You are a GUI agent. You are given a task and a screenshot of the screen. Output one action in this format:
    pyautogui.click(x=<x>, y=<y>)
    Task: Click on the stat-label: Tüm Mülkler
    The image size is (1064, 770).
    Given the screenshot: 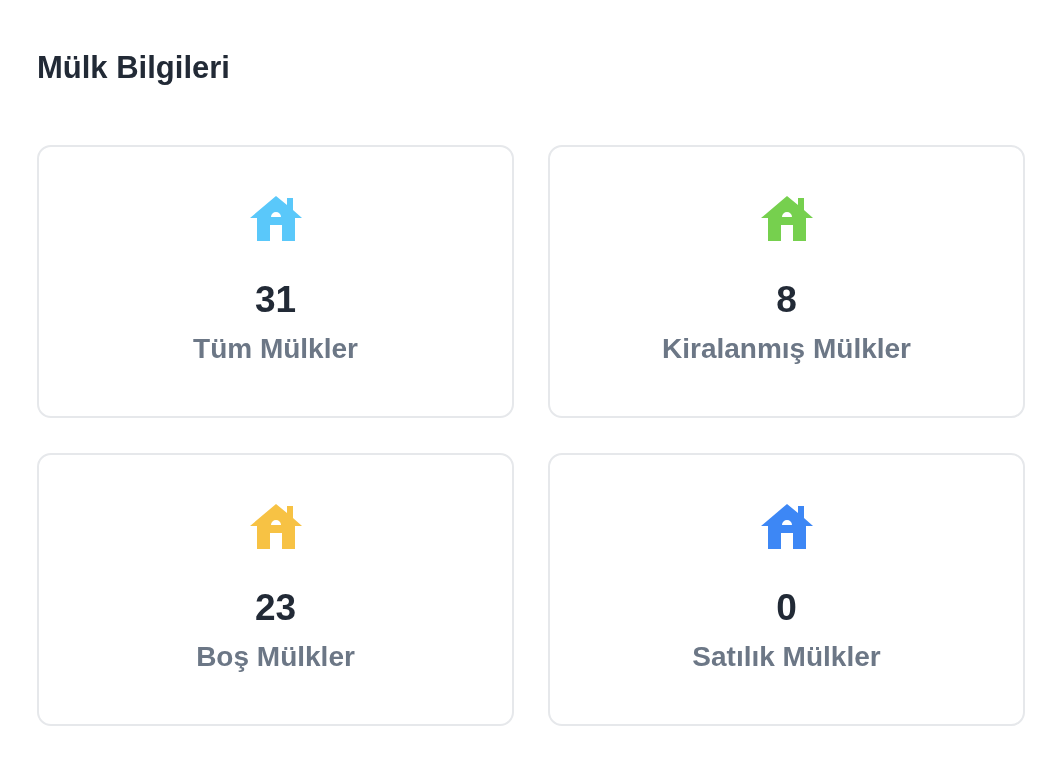 What is the action you would take?
    pyautogui.click(x=275, y=349)
    